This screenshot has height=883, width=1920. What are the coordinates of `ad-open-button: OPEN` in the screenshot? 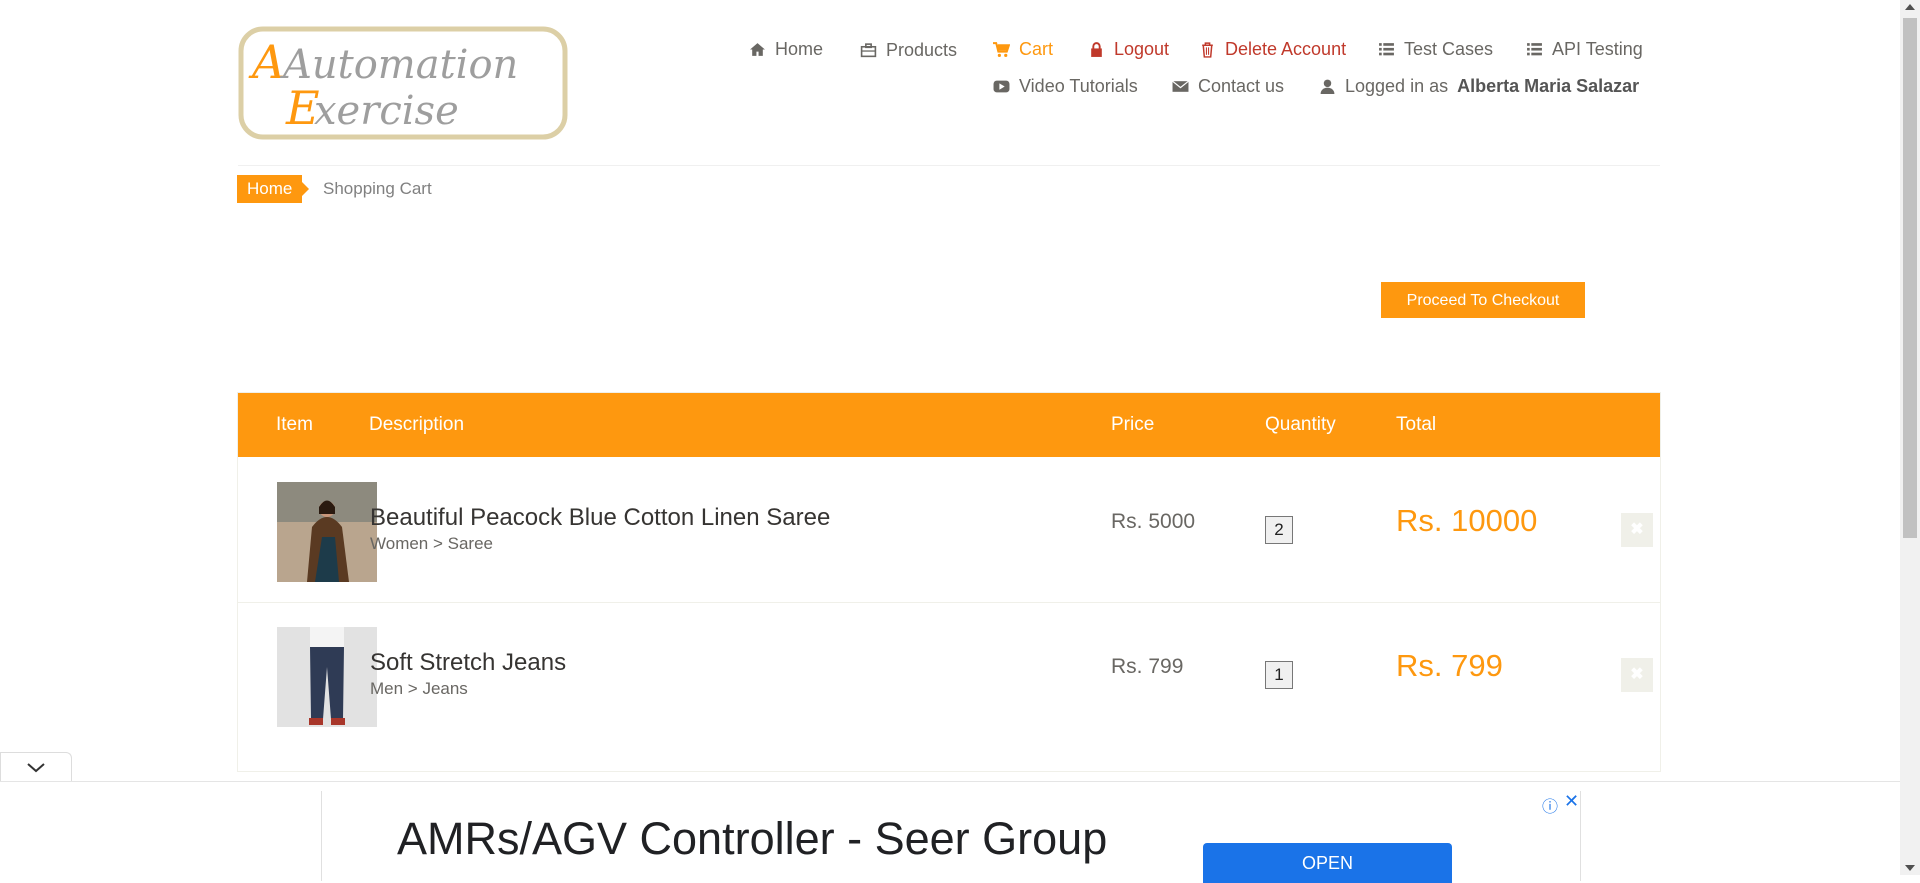 It's located at (1327, 863).